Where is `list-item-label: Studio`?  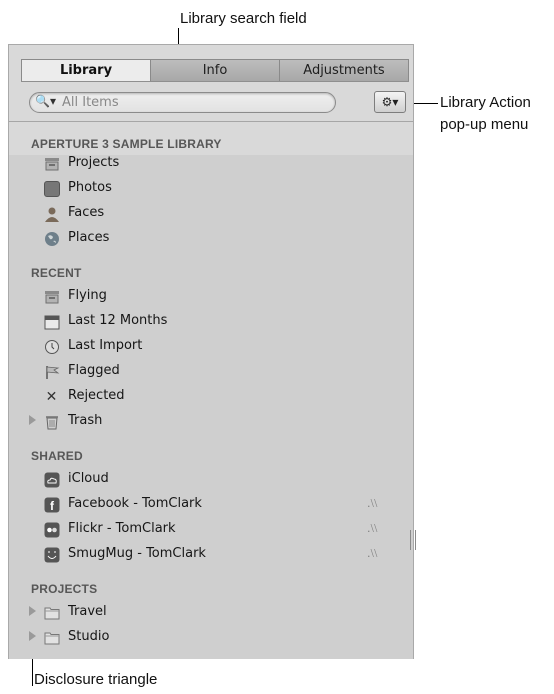
list-item-label: Studio is located at coordinates (89, 636).